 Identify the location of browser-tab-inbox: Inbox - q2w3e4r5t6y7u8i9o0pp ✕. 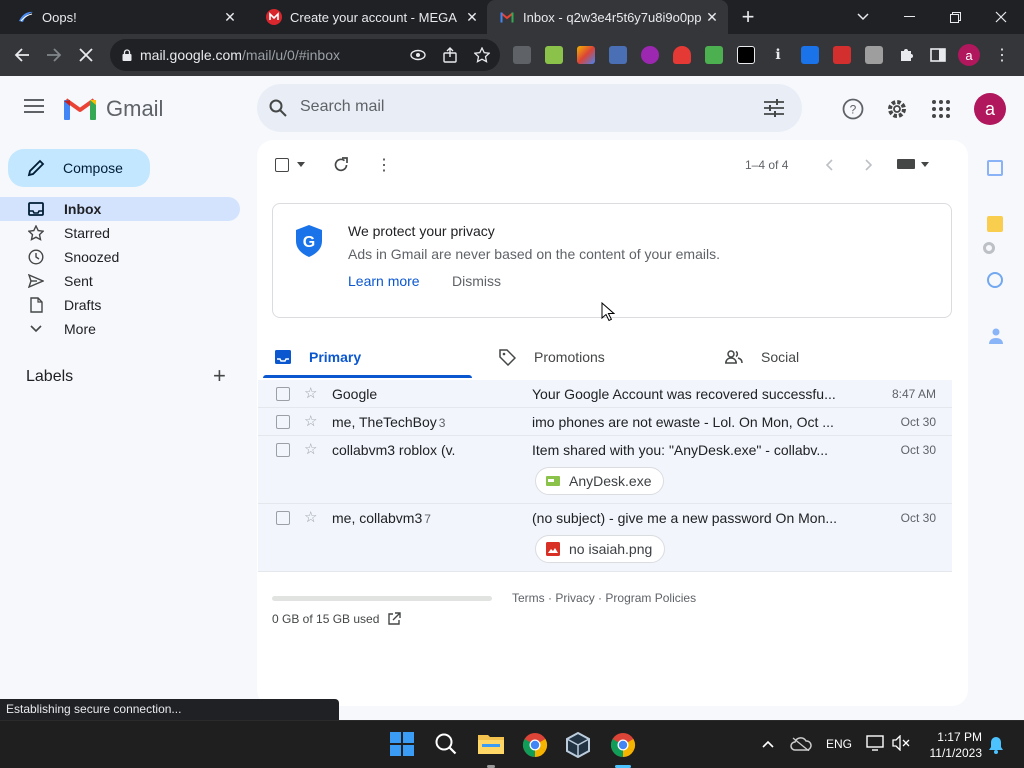
(607, 17).